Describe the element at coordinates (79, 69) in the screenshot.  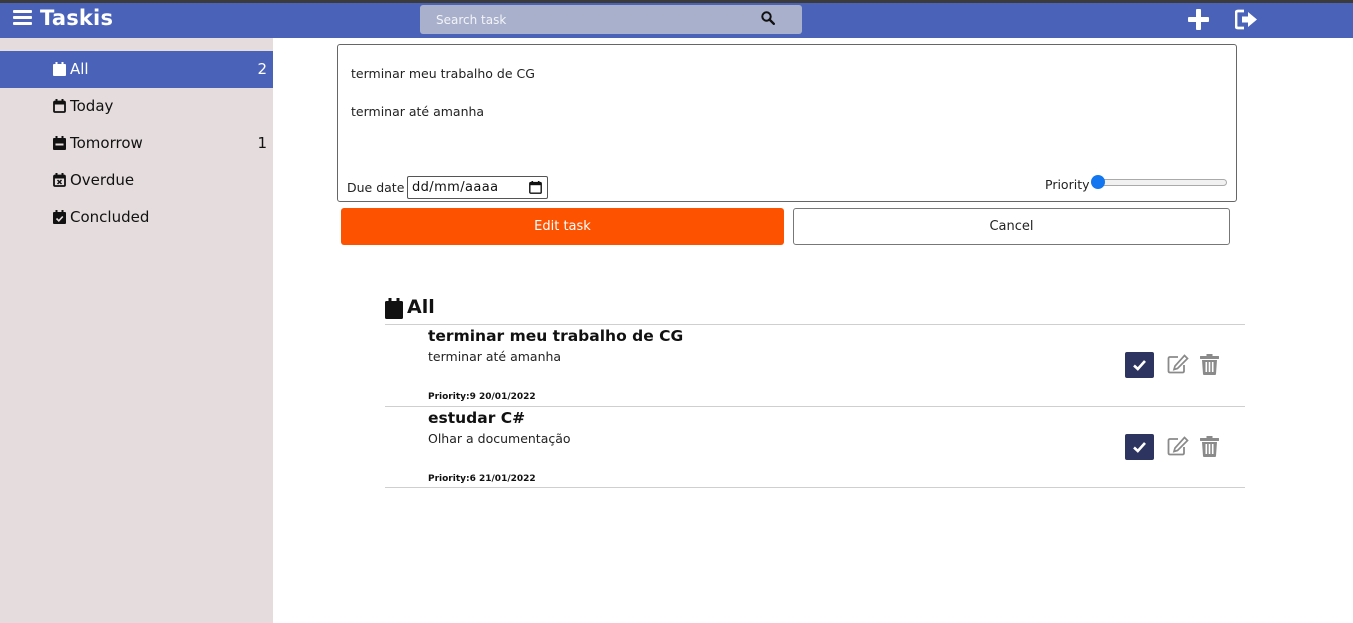
I see `sidebar-item-label: All` at that location.